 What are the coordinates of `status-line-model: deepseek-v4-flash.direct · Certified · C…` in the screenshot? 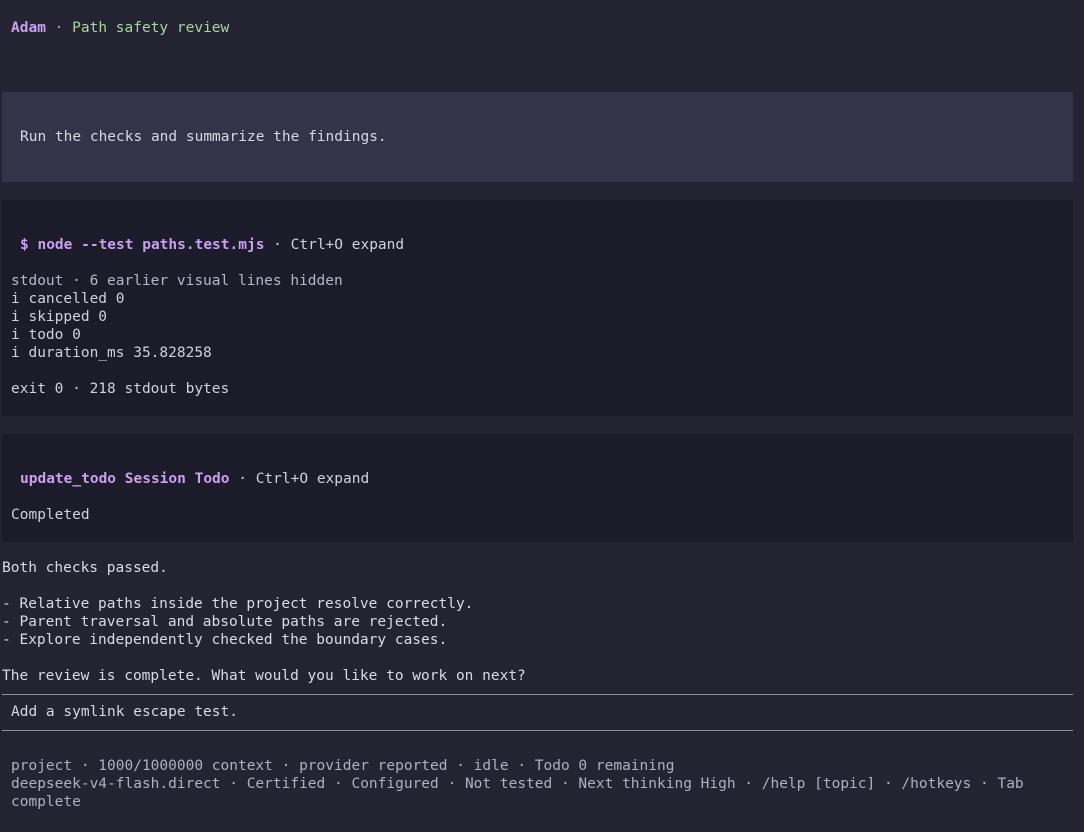 It's located at (517, 784).